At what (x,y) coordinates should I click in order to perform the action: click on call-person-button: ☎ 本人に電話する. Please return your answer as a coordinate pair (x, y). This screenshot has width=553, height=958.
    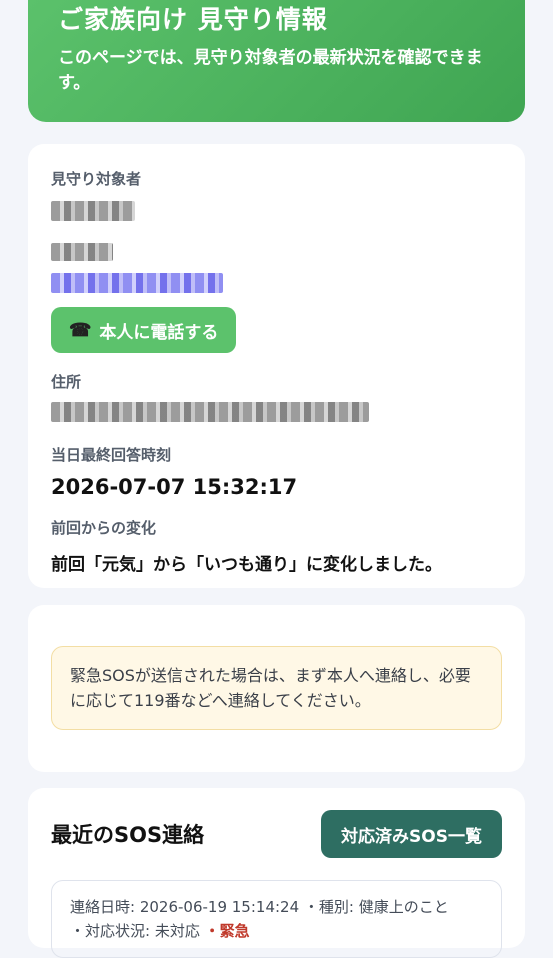
    Looking at the image, I should click on (144, 330).